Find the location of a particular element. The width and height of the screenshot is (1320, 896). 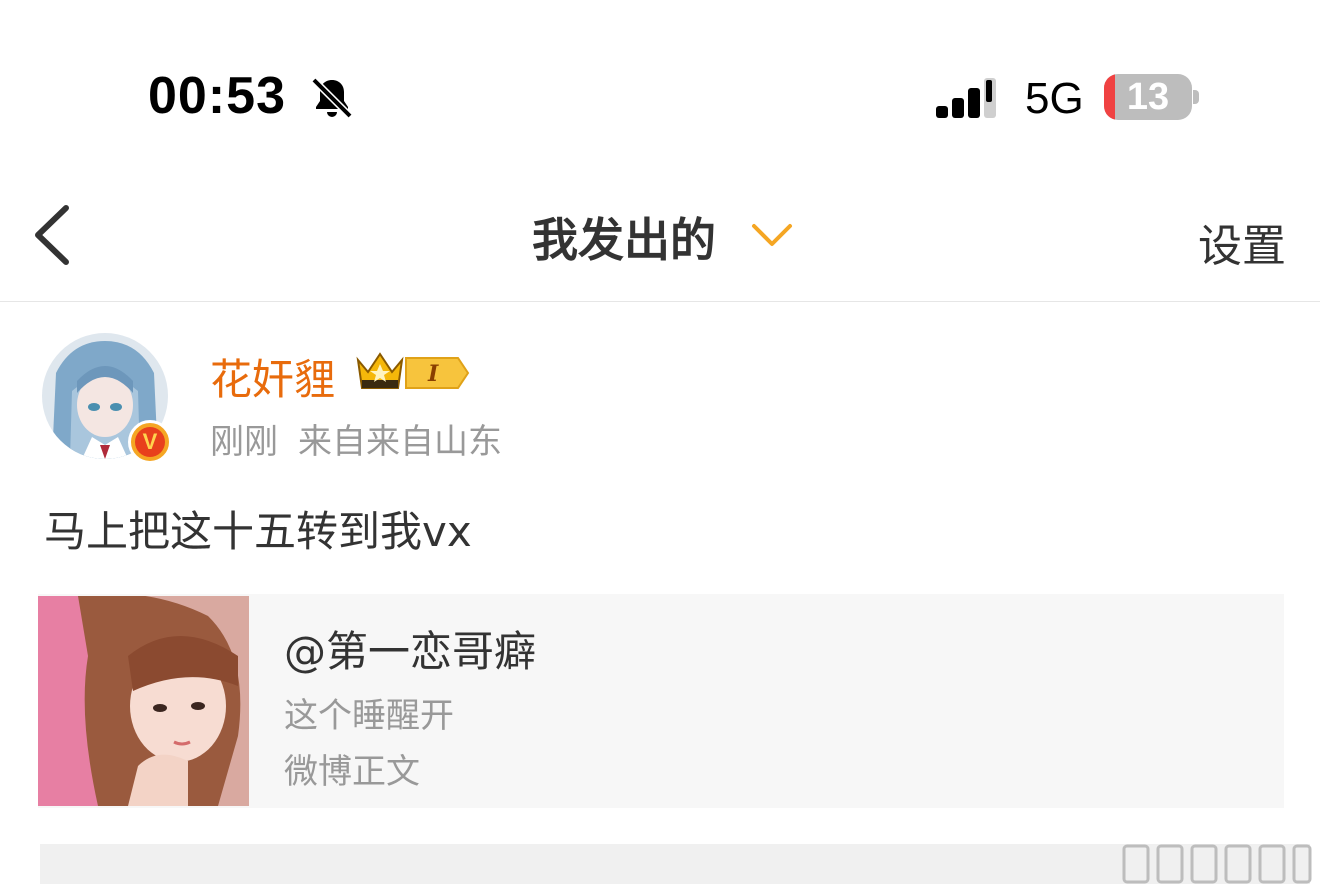

chevron-left-icon is located at coordinates (54, 235).